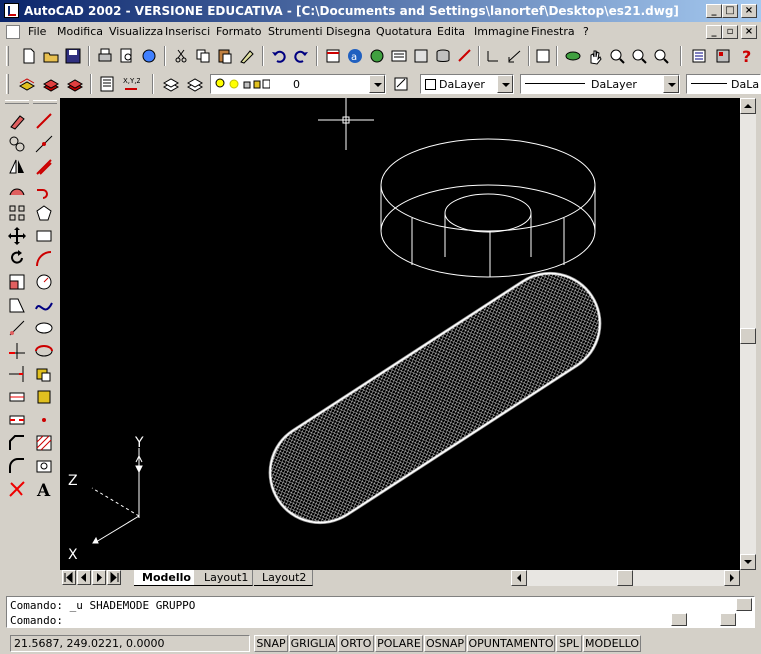 This screenshot has height=654, width=761. I want to click on menu-file: File, so click(37, 31).